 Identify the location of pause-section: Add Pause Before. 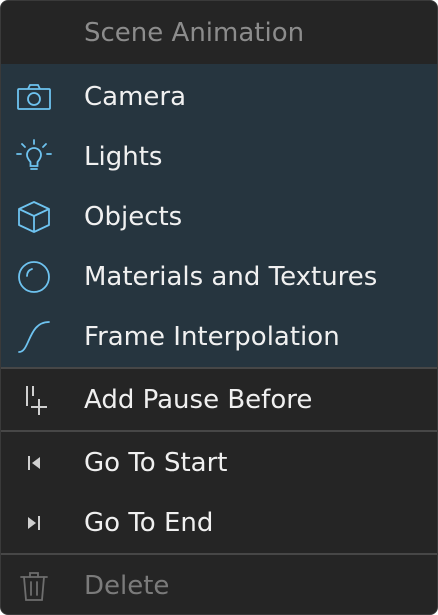
(219, 399).